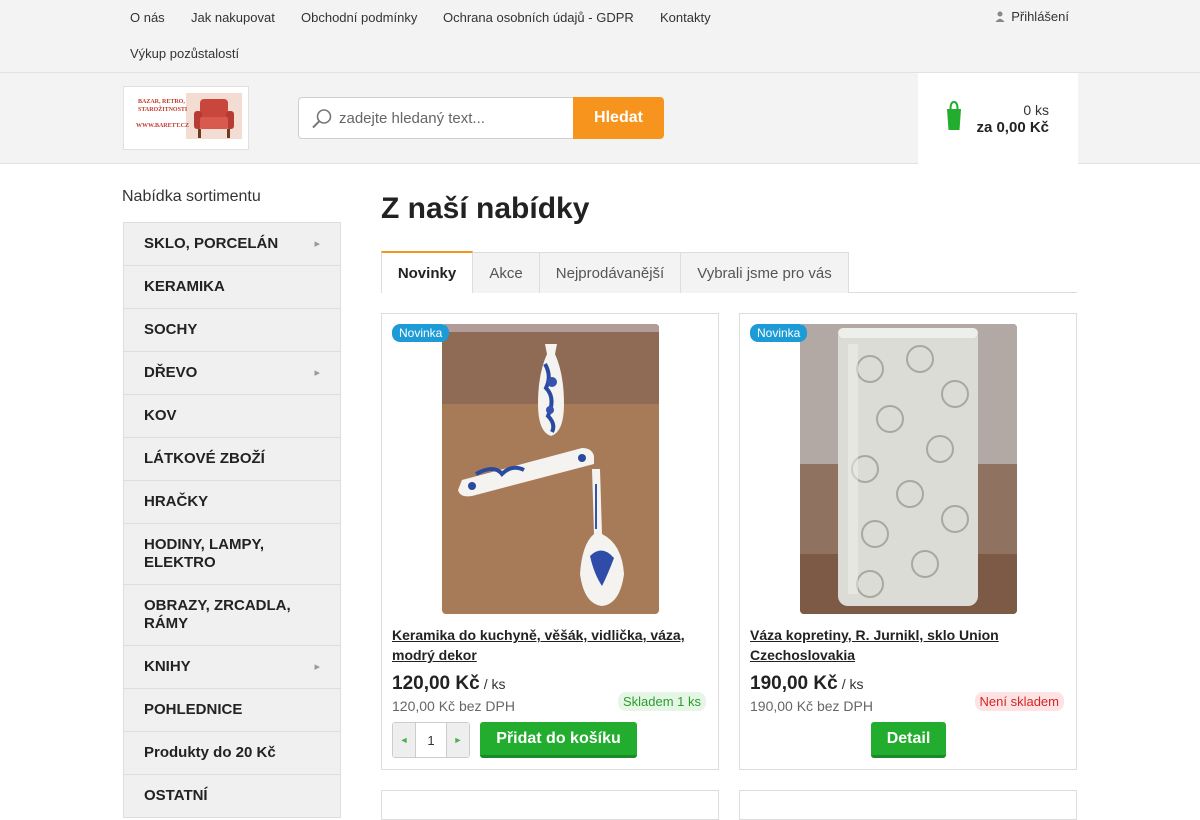 This screenshot has height=820, width=1200. Describe the element at coordinates (359, 17) in the screenshot. I see `nav-link-obchodni-podminky: Obchodní podmínky` at that location.